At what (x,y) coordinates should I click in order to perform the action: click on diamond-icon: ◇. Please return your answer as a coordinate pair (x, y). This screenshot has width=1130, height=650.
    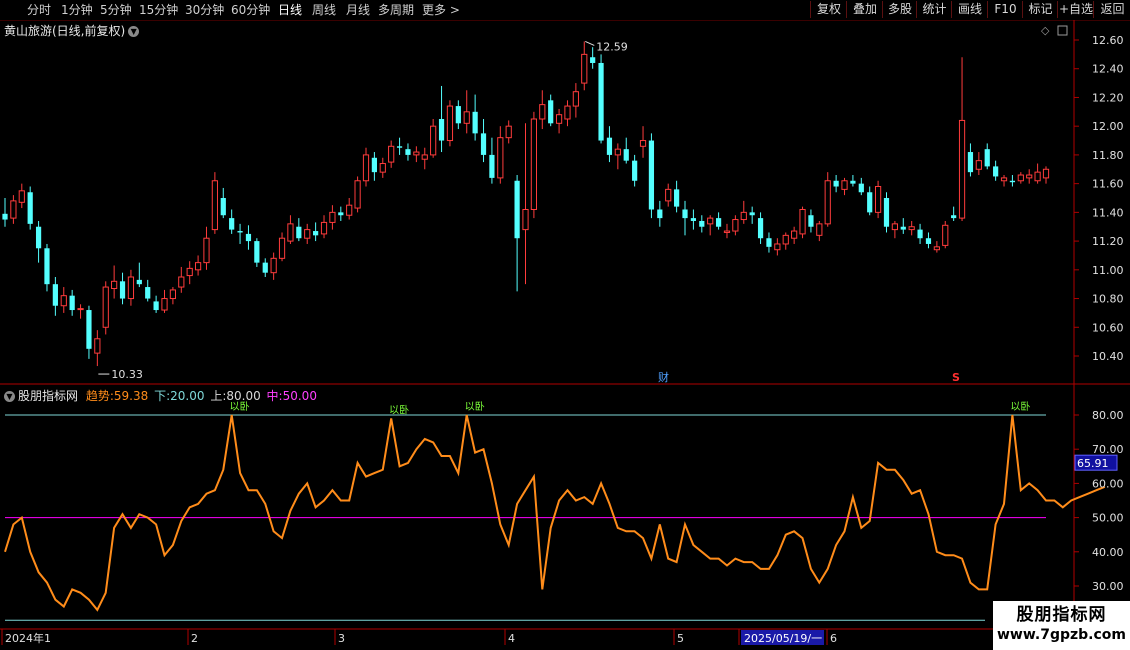
    Looking at the image, I should click on (1045, 30).